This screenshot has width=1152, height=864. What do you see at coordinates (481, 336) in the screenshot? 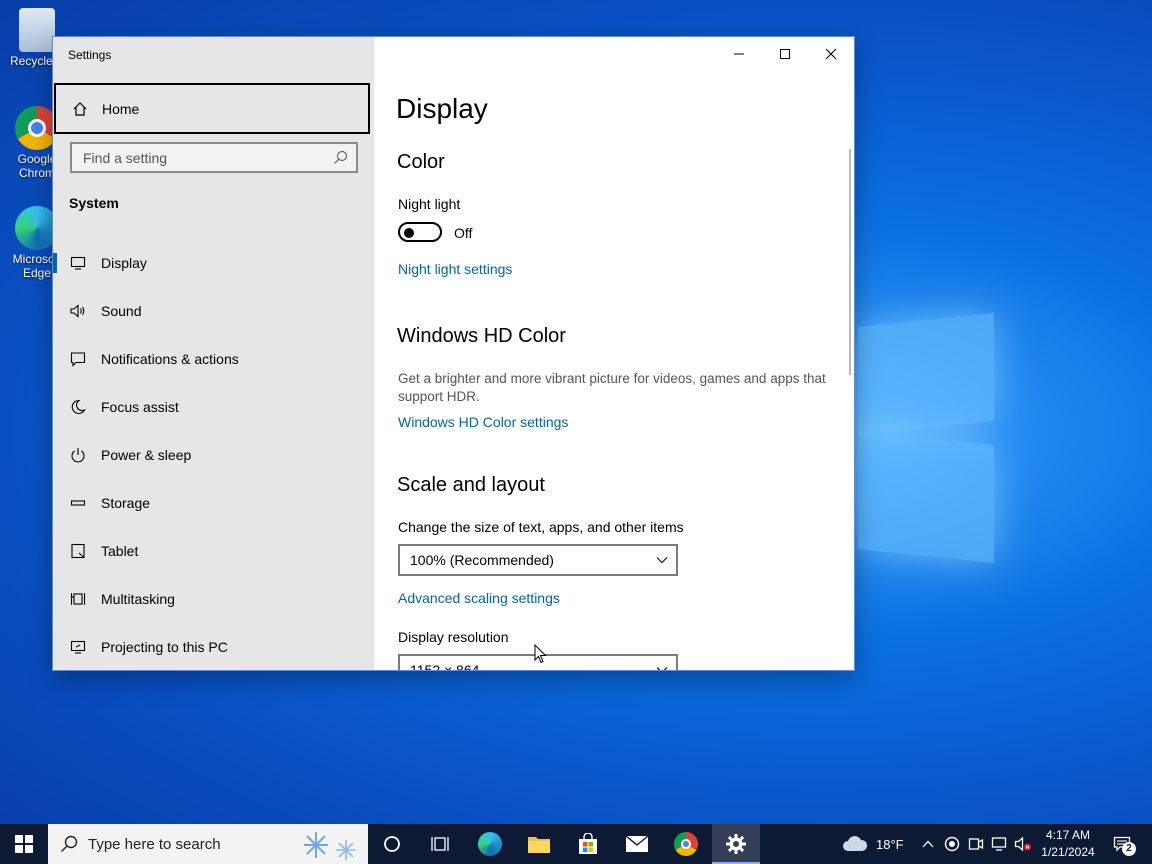
I see `hdr-heading: Windows HD Color` at bounding box center [481, 336].